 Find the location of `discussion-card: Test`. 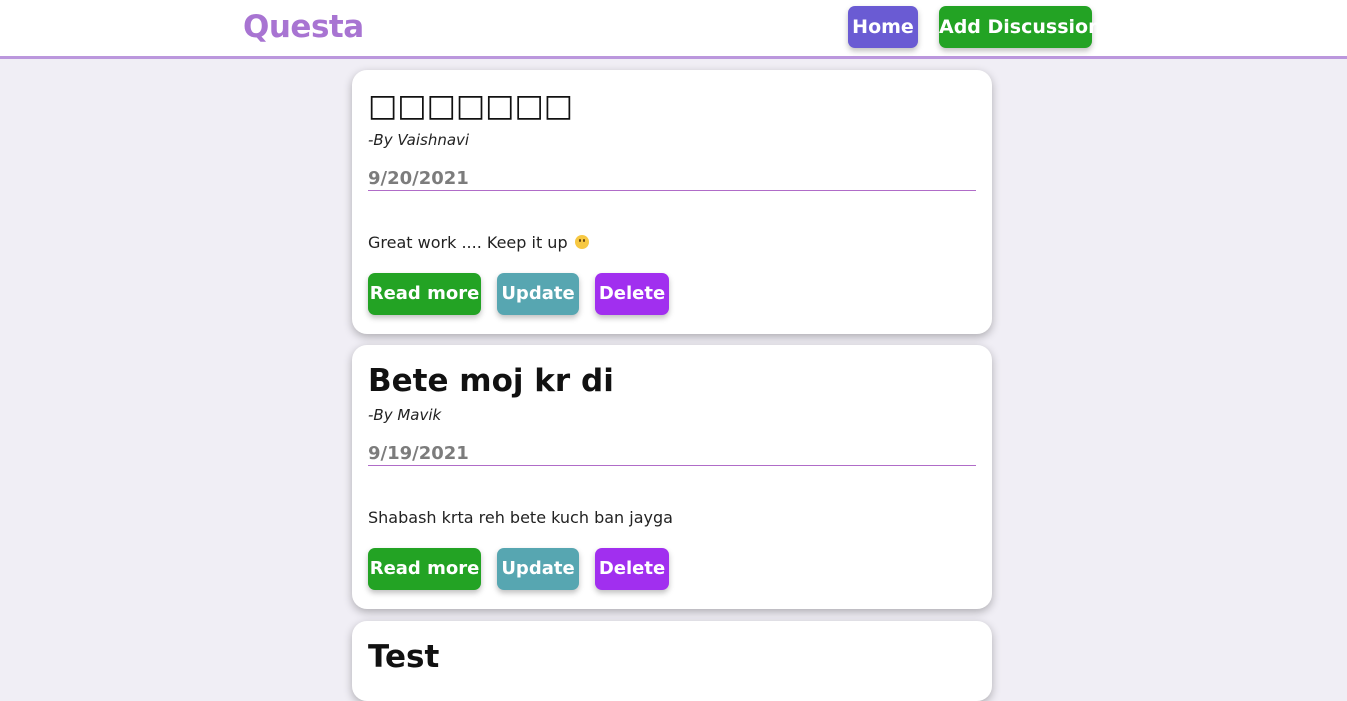

discussion-card: Test is located at coordinates (672, 661).